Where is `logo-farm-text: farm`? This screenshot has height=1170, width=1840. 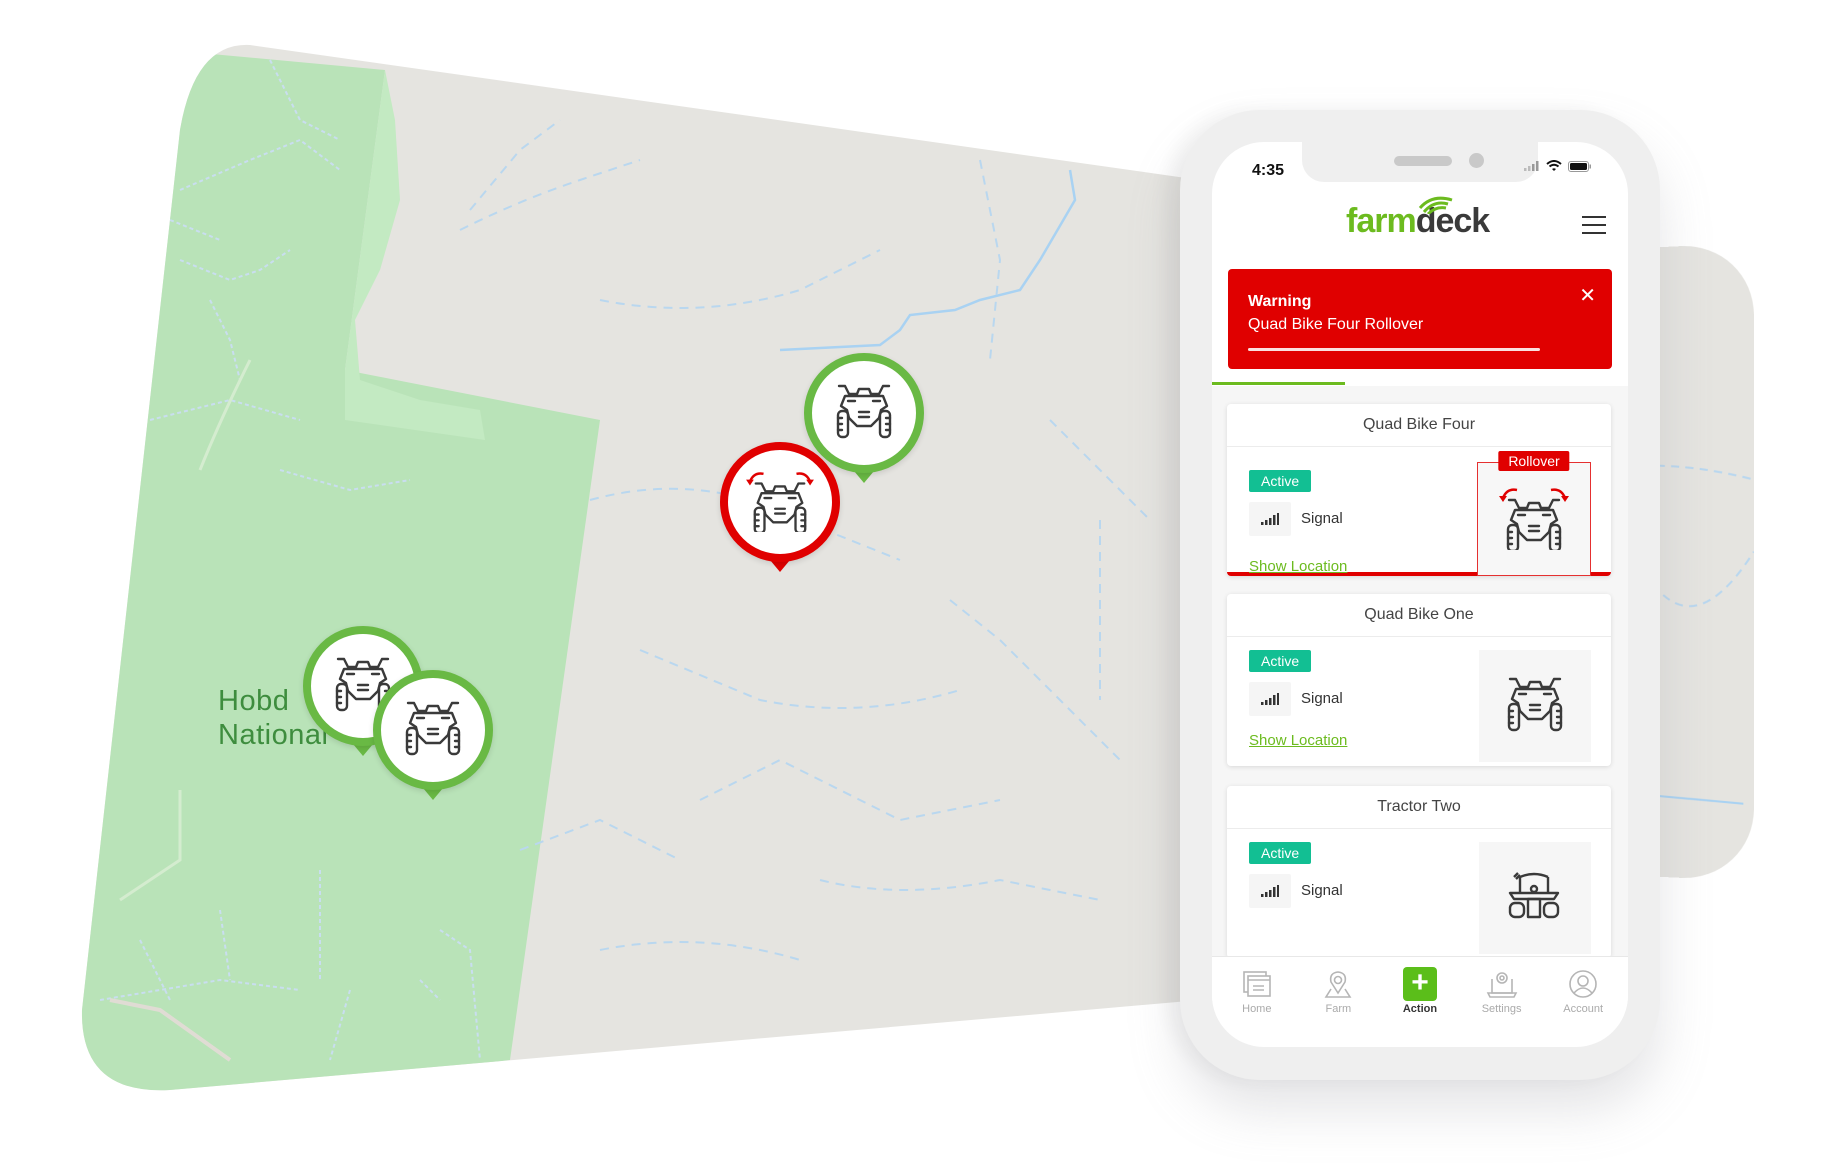
logo-farm-text: farm is located at coordinates (1381, 221).